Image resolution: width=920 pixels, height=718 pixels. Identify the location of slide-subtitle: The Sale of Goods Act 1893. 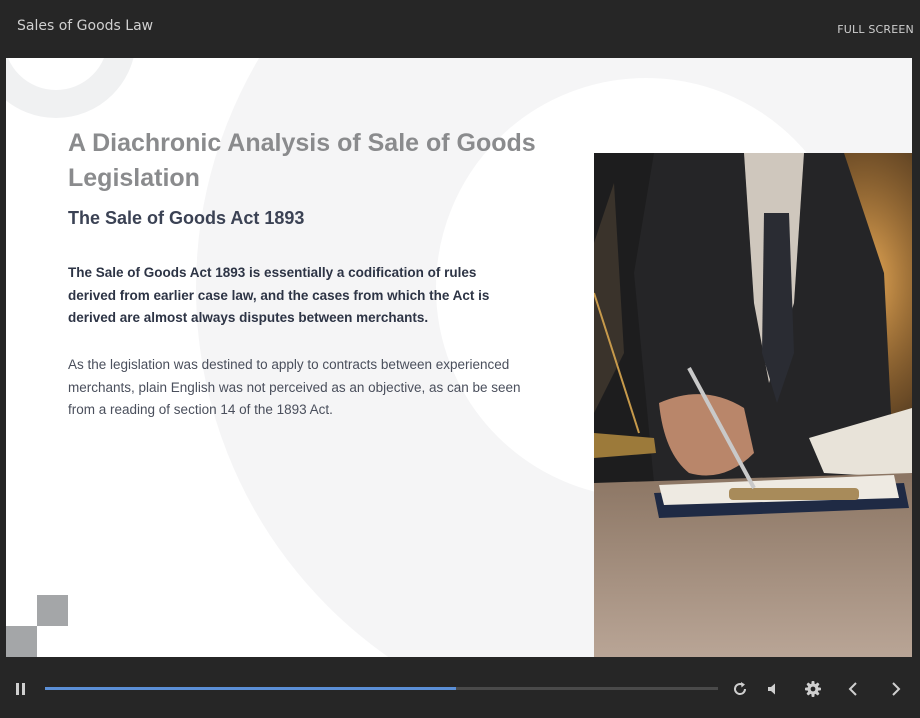
(186, 218).